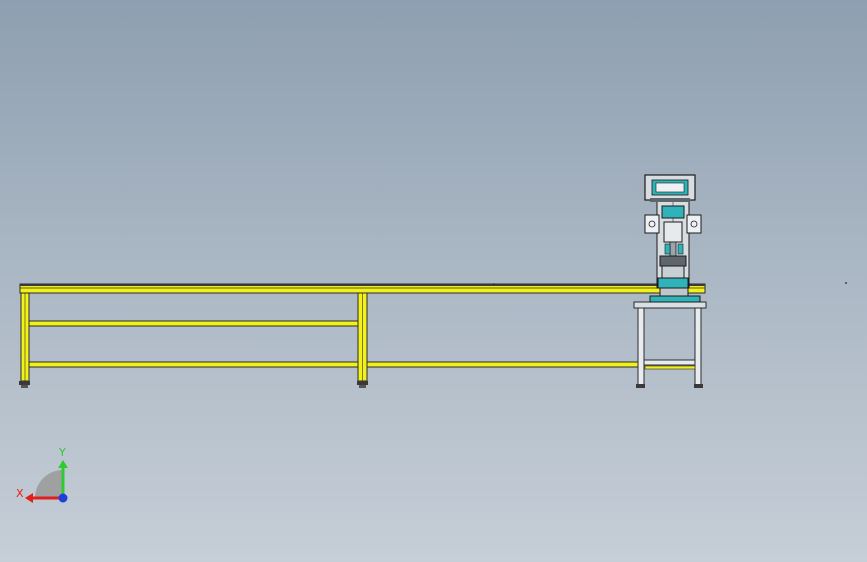  I want to click on orientation-triad: X Y, so click(42, 474).